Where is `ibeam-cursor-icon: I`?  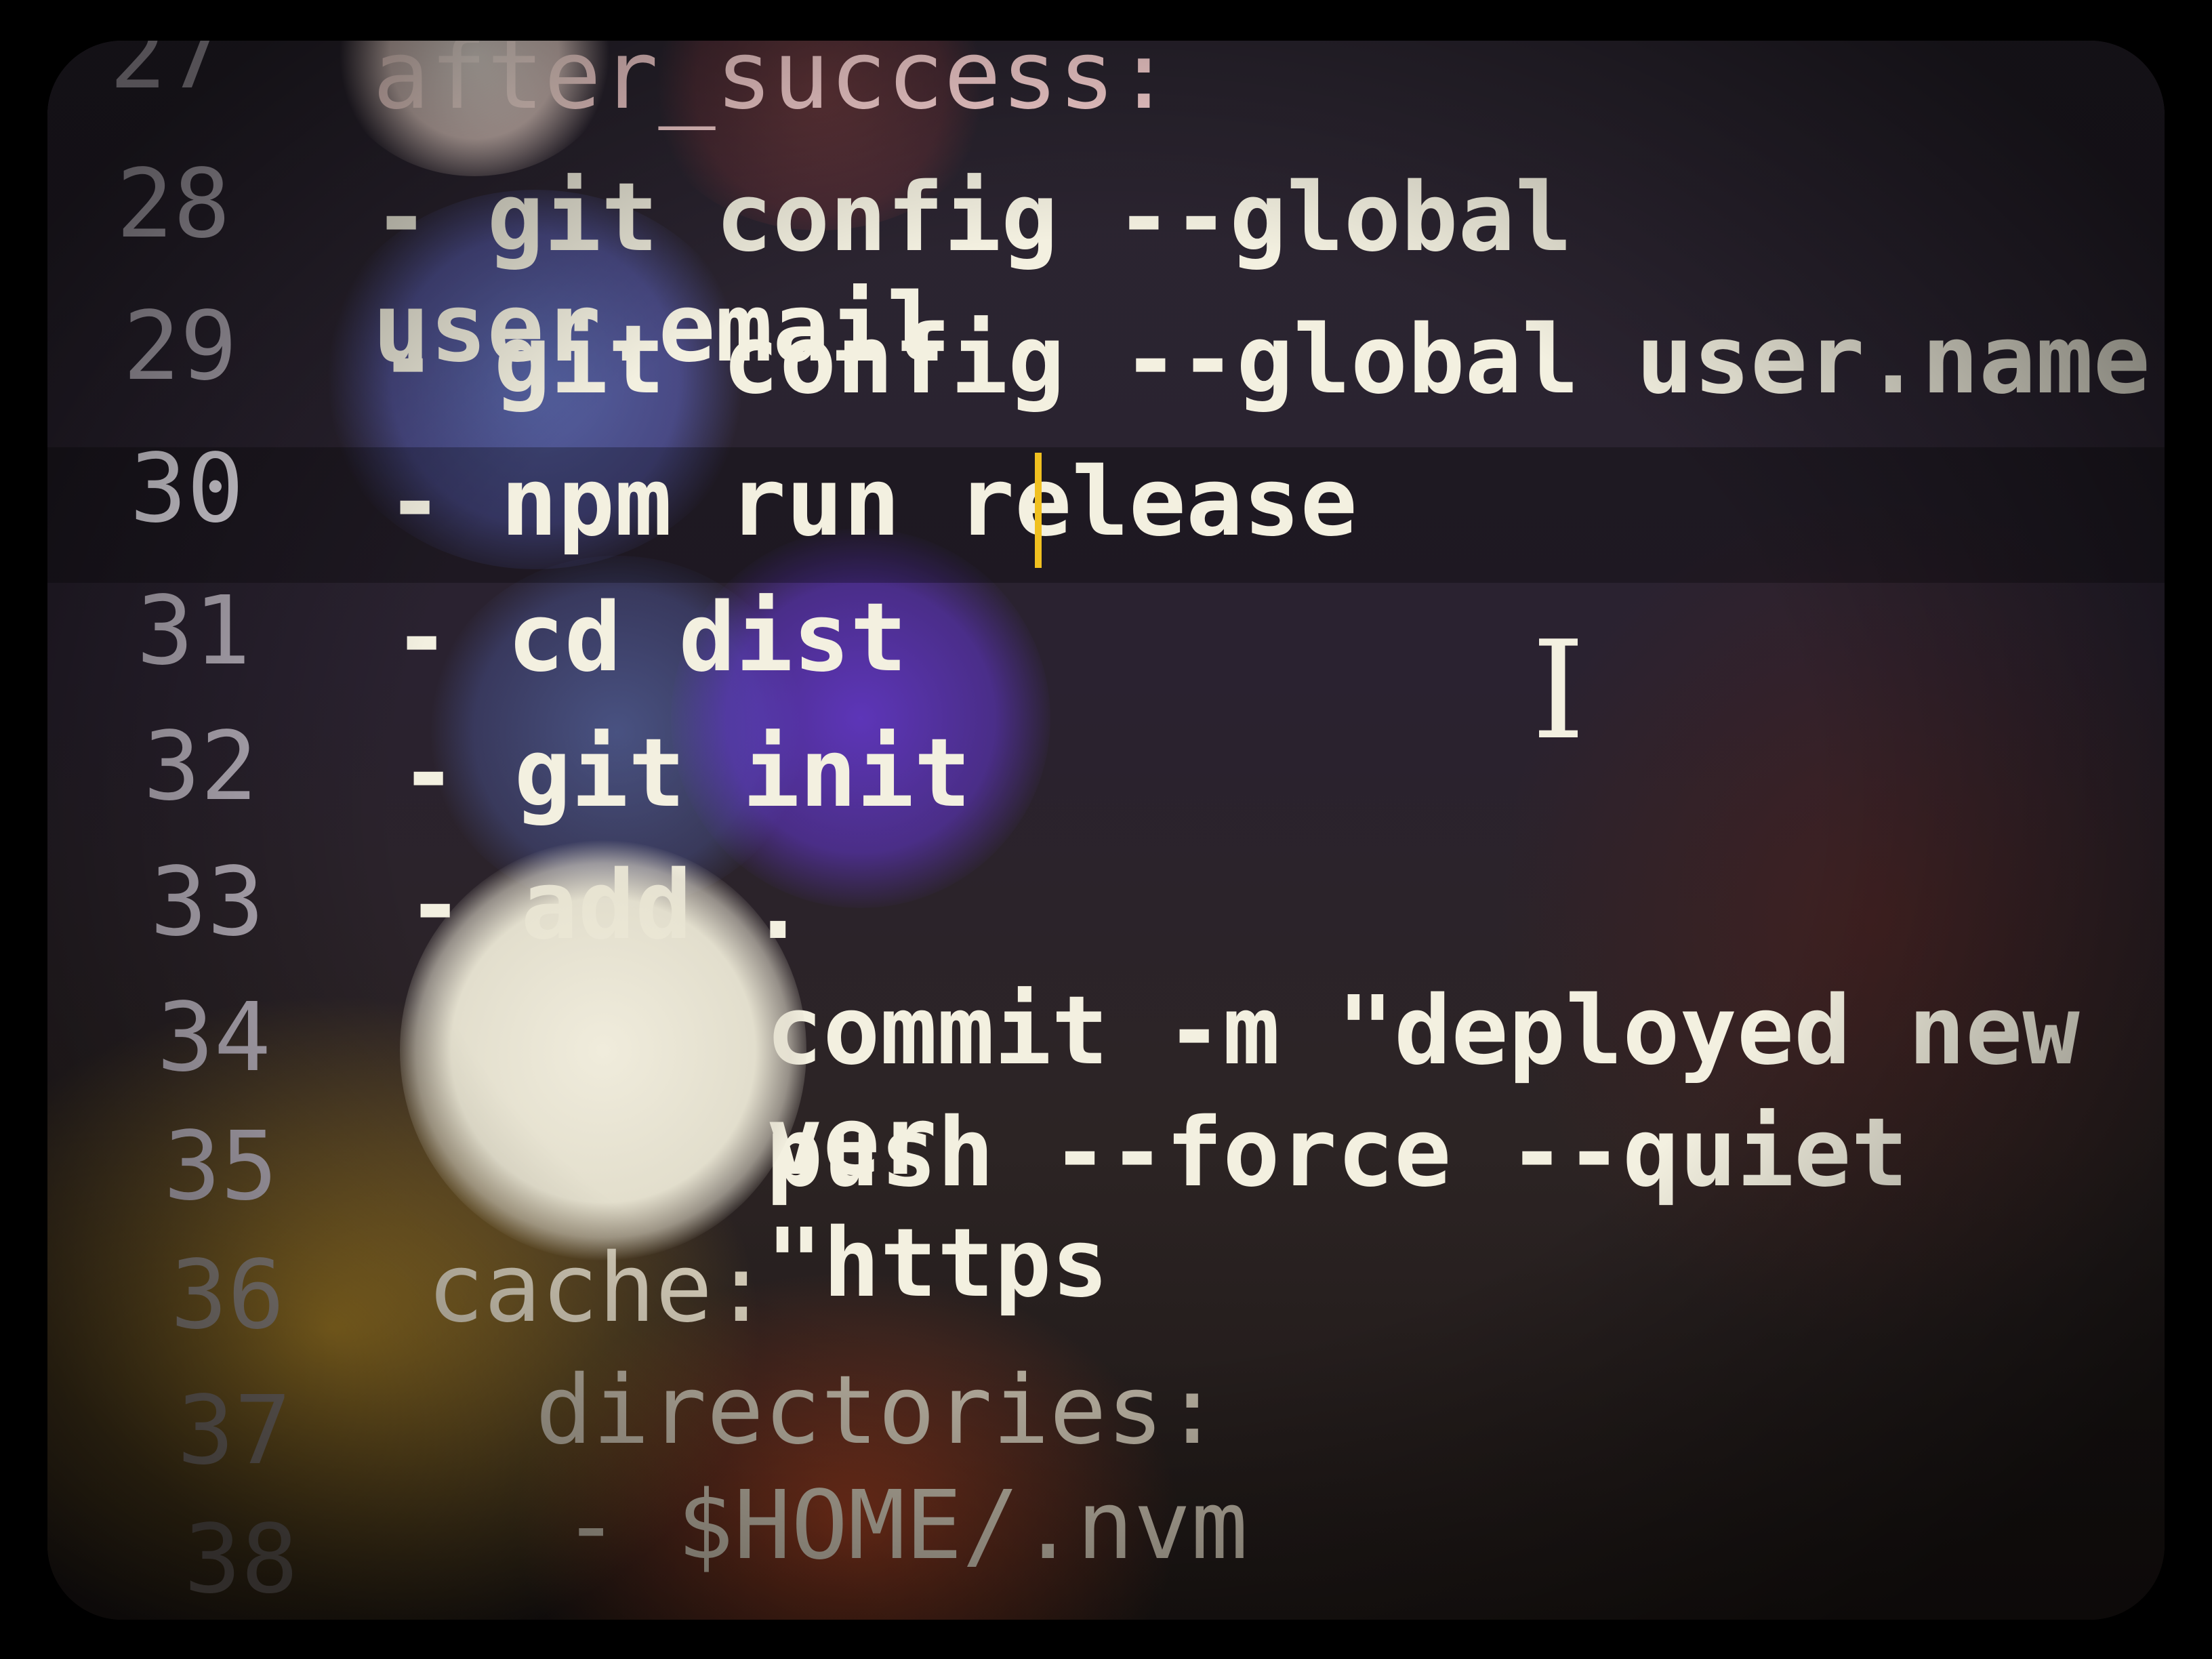 ibeam-cursor-icon: I is located at coordinates (1559, 691).